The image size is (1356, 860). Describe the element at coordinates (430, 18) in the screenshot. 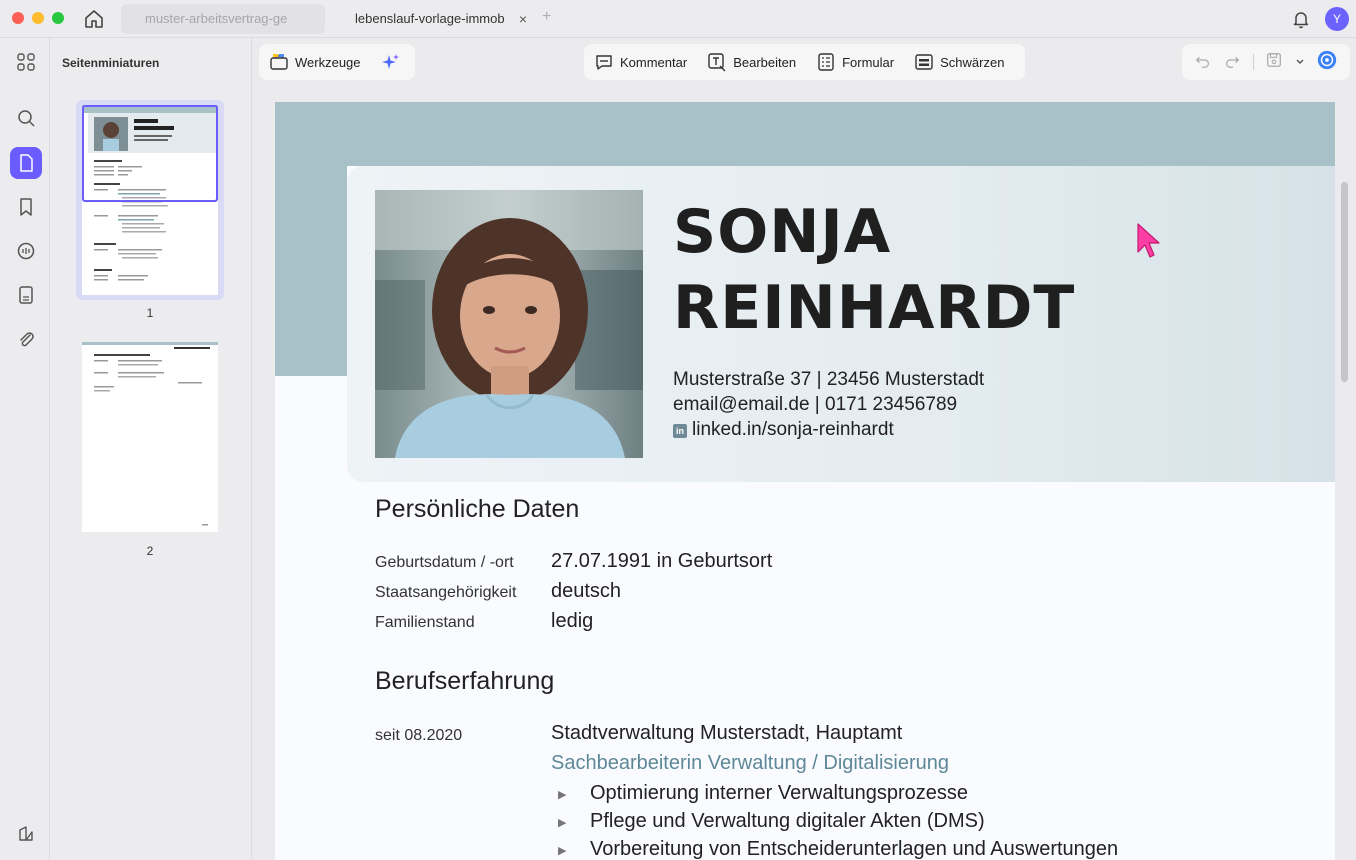

I see `tab-label: lebenslauf-vorlage-immob` at that location.